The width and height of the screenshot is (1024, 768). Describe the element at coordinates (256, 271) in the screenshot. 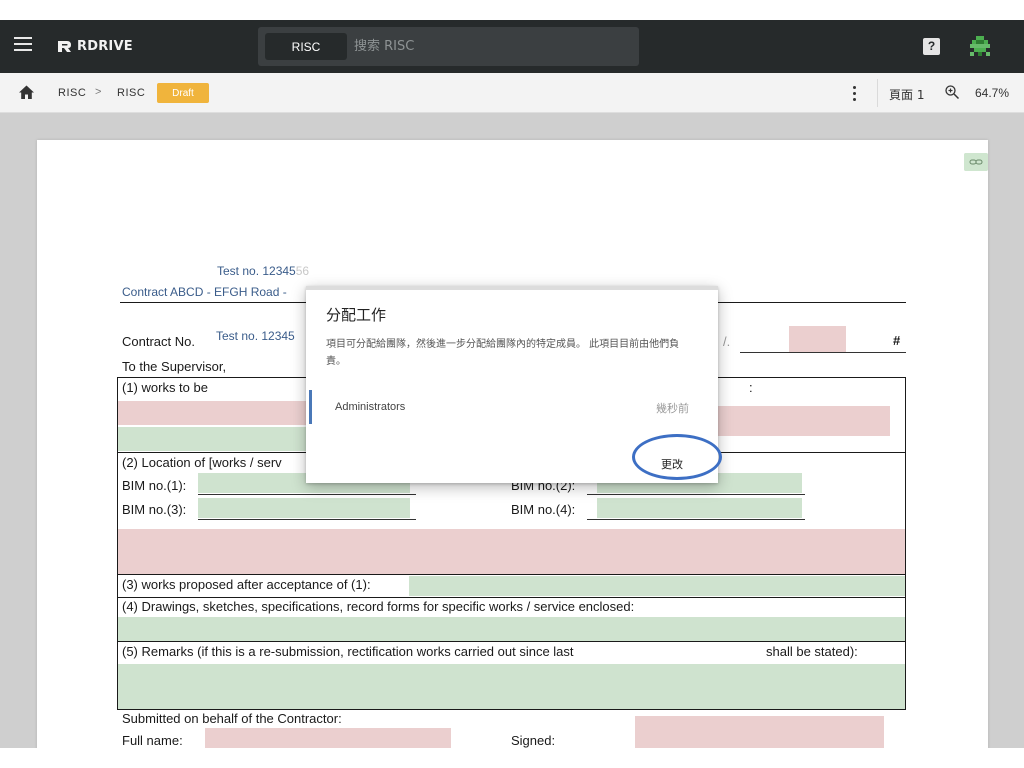

I see `test-number-main: Test no. 12345` at that location.